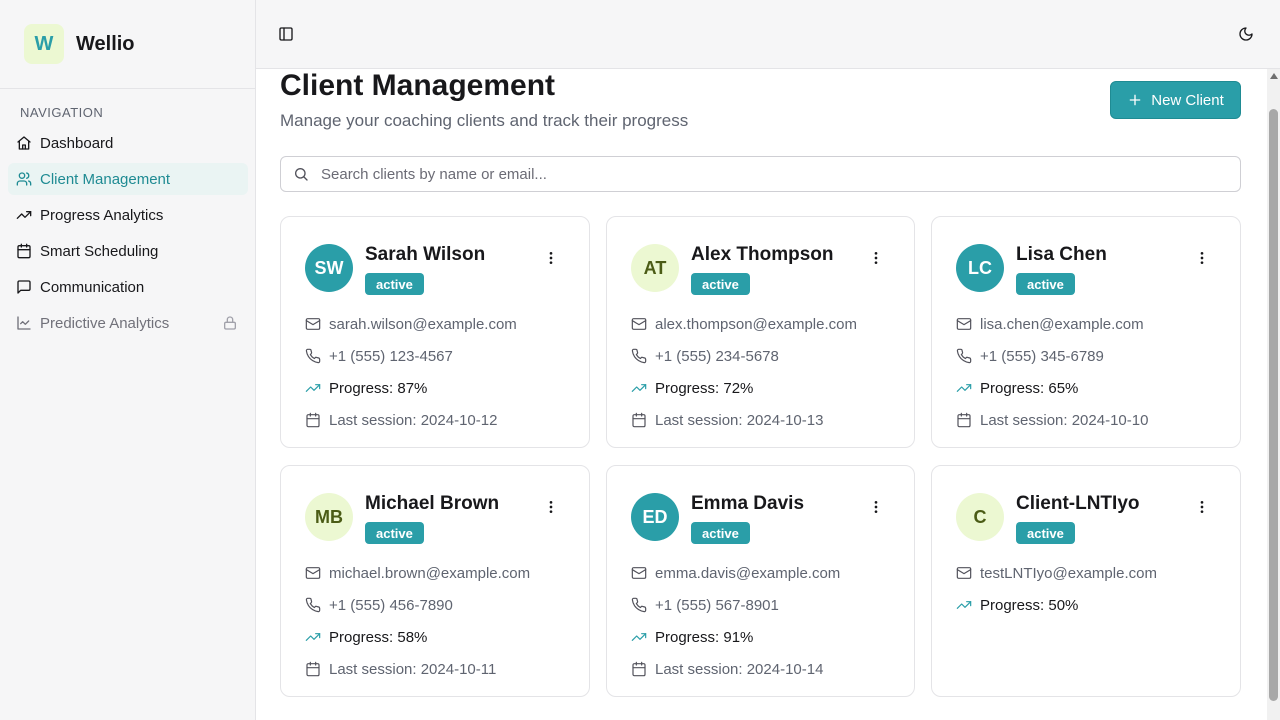 The height and width of the screenshot is (720, 1280). Describe the element at coordinates (1273, 405) in the screenshot. I see `scroll-thumb` at that location.